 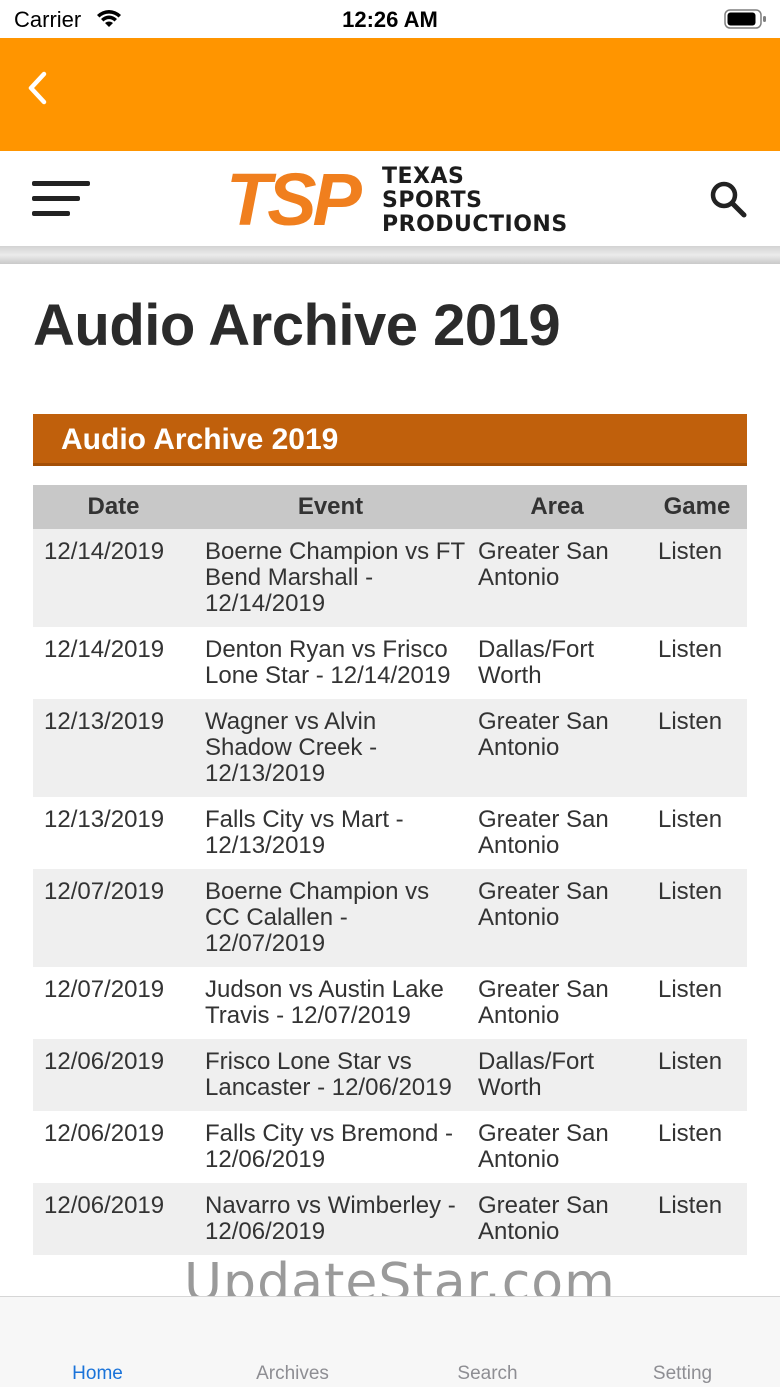 What do you see at coordinates (97, 1374) in the screenshot?
I see `tab-home: Home` at bounding box center [97, 1374].